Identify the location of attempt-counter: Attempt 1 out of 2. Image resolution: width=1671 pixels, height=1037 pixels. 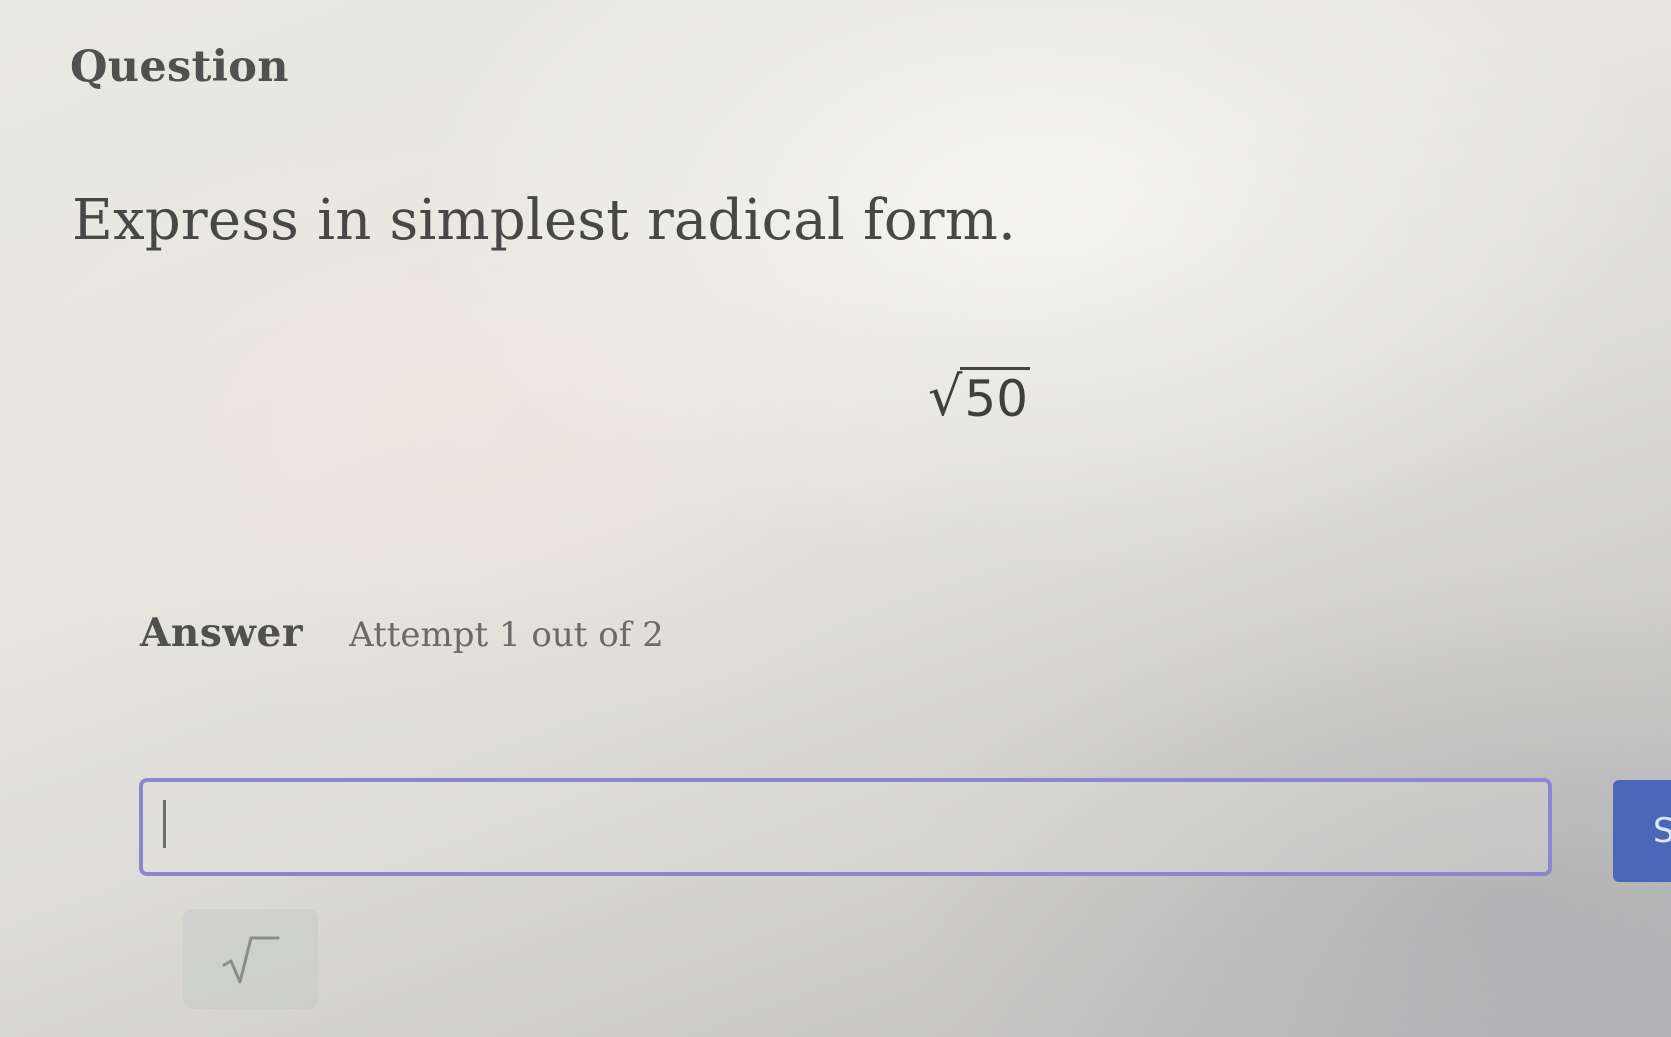
(506, 635).